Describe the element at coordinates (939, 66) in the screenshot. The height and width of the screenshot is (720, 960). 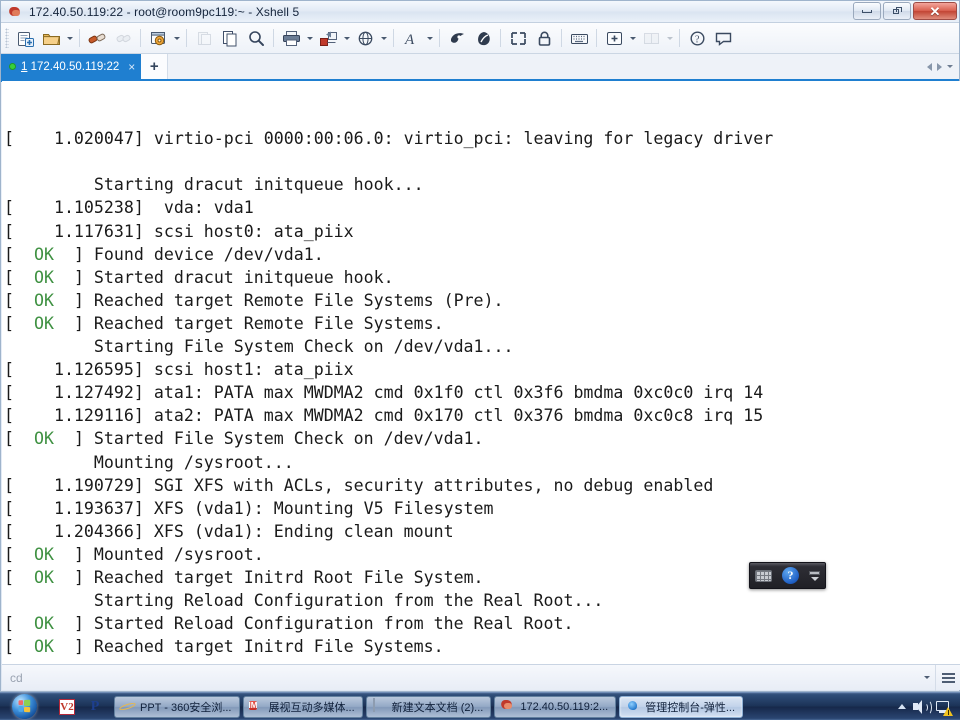
I see `scroll-right-icon` at that location.